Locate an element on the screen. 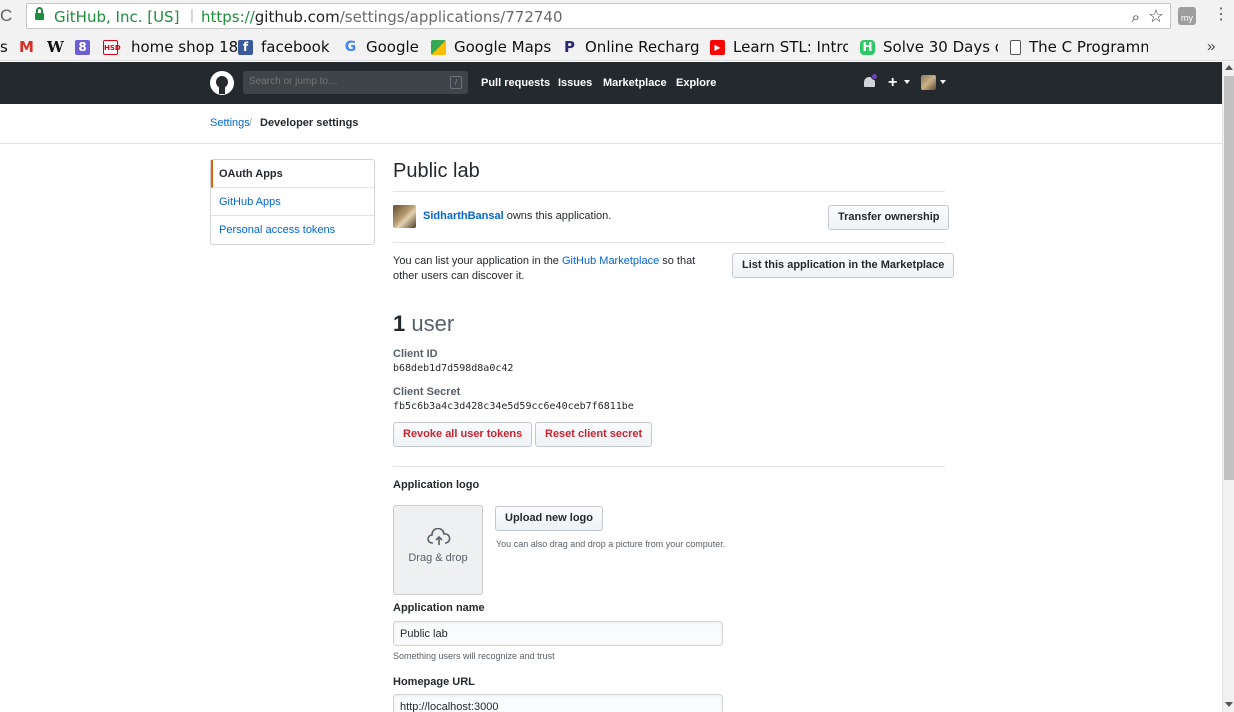 The height and width of the screenshot is (712, 1234). wikipedia-icon: W is located at coordinates (55, 46).